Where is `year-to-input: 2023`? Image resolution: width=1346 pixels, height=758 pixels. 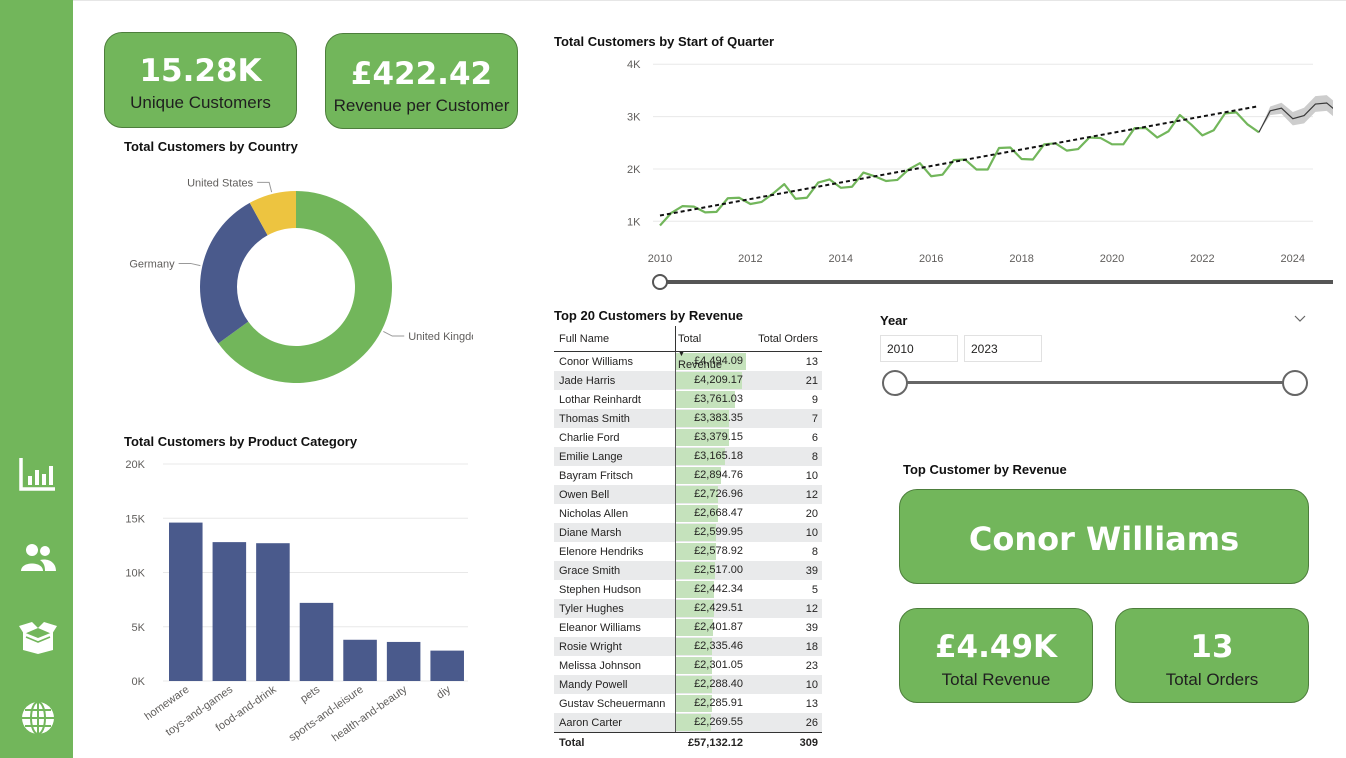
year-to-input: 2023 is located at coordinates (1003, 348).